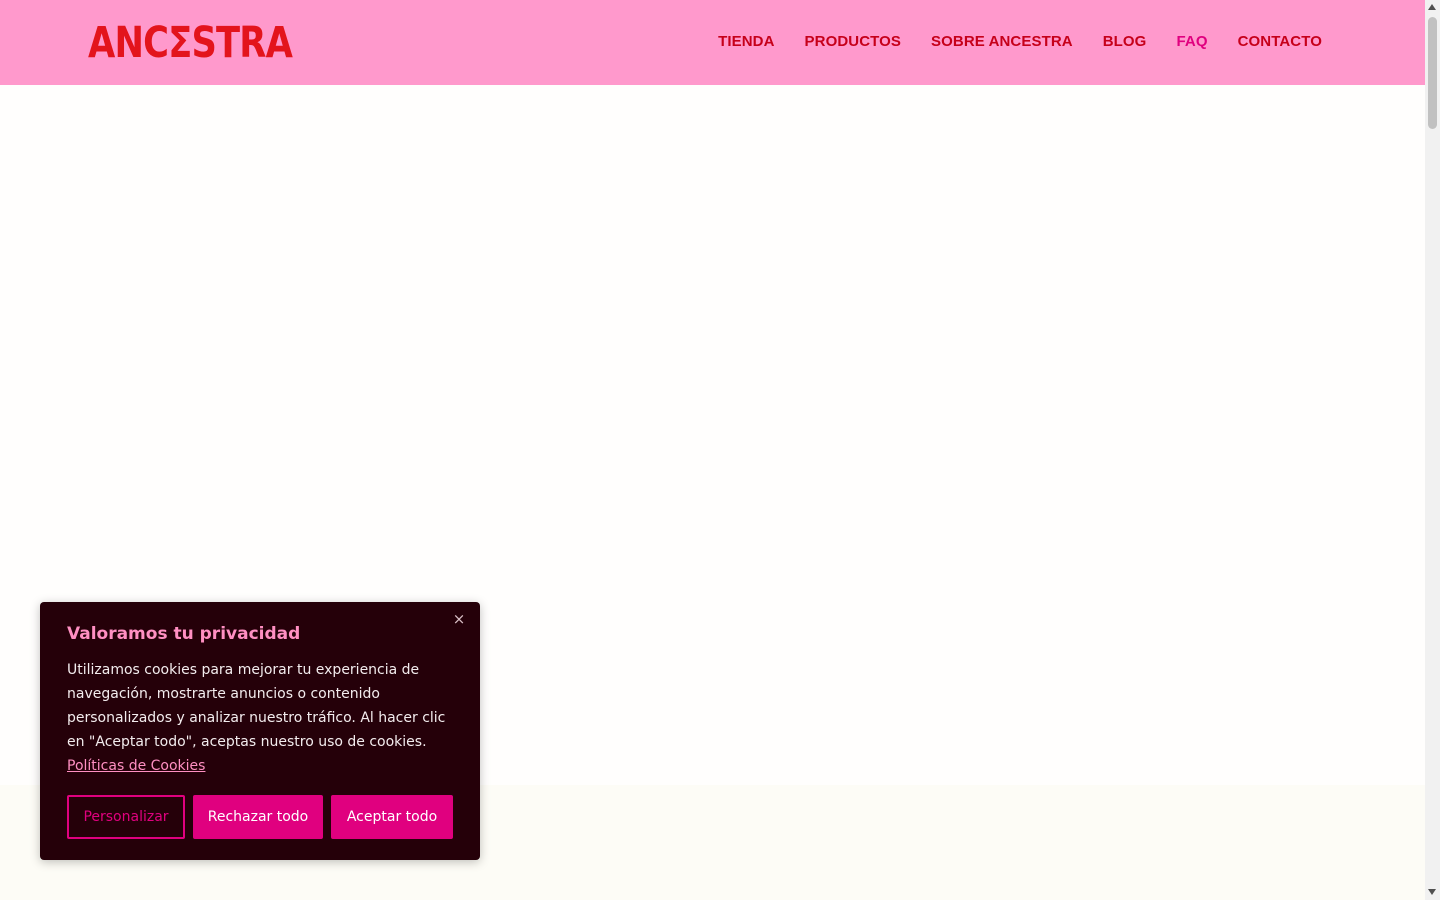 The width and height of the screenshot is (1440, 900). What do you see at coordinates (1432, 892) in the screenshot?
I see `scroll-down-arrow-icon` at bounding box center [1432, 892].